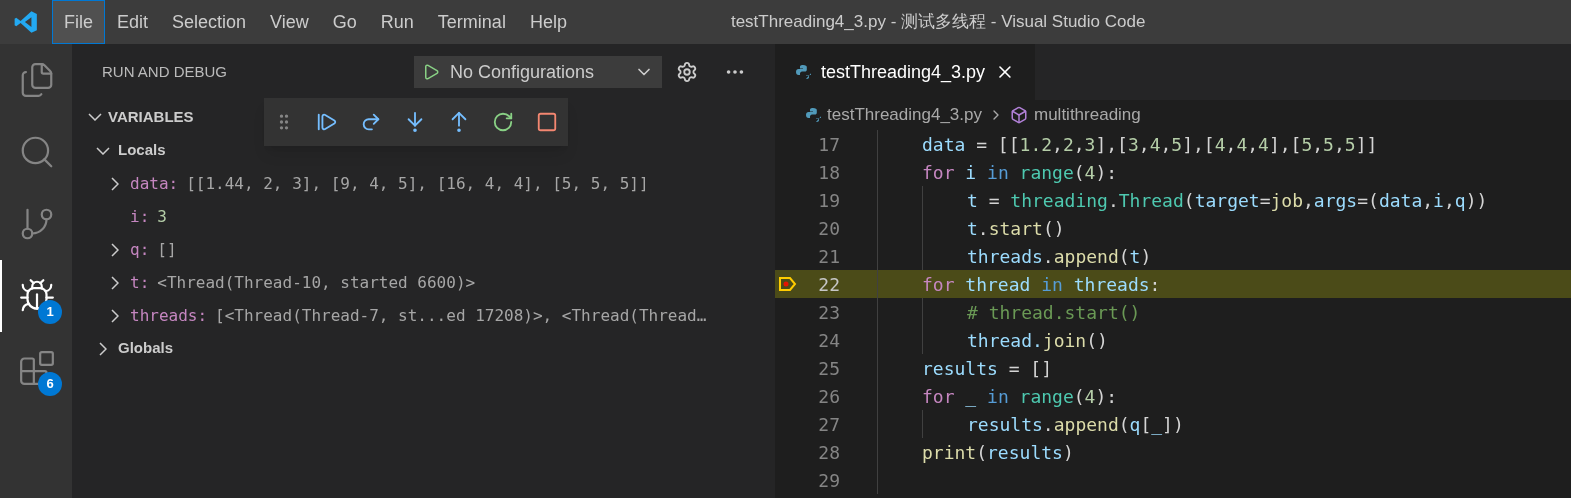  Describe the element at coordinates (998, 452) in the screenshot. I see `code-line: print(results)` at that location.